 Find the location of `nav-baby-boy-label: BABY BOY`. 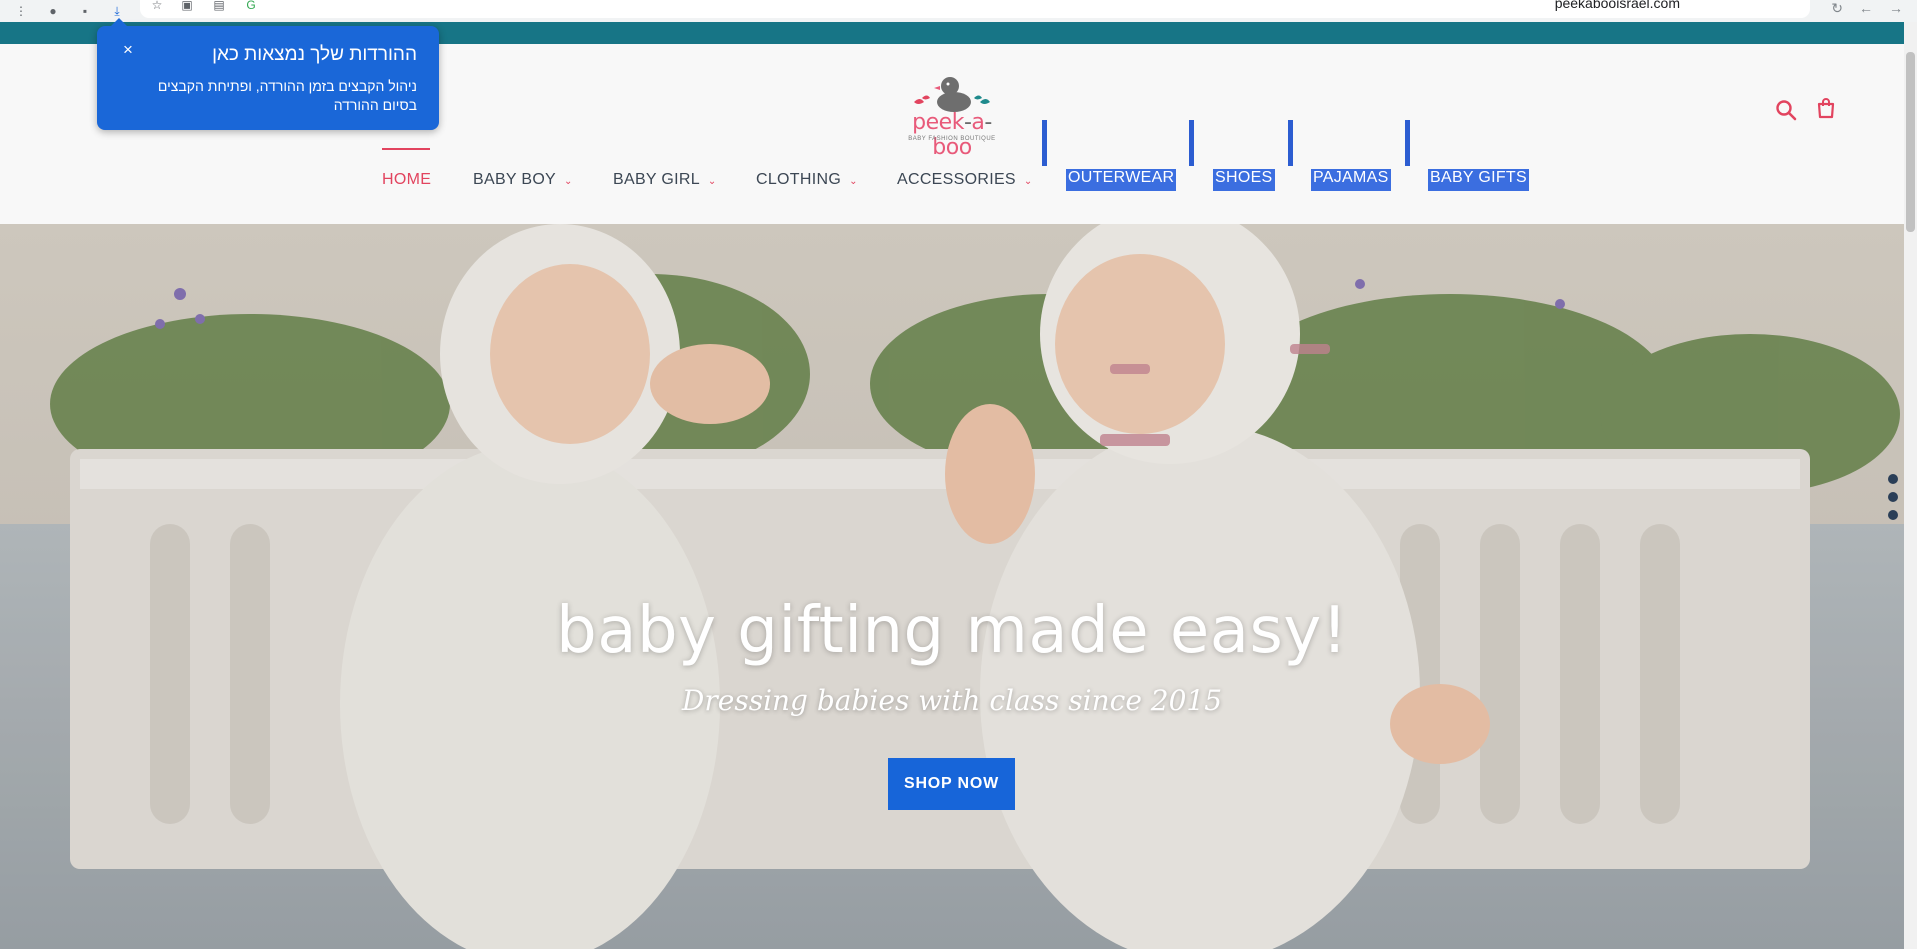

nav-baby-boy-label: BABY BOY is located at coordinates (515, 179).